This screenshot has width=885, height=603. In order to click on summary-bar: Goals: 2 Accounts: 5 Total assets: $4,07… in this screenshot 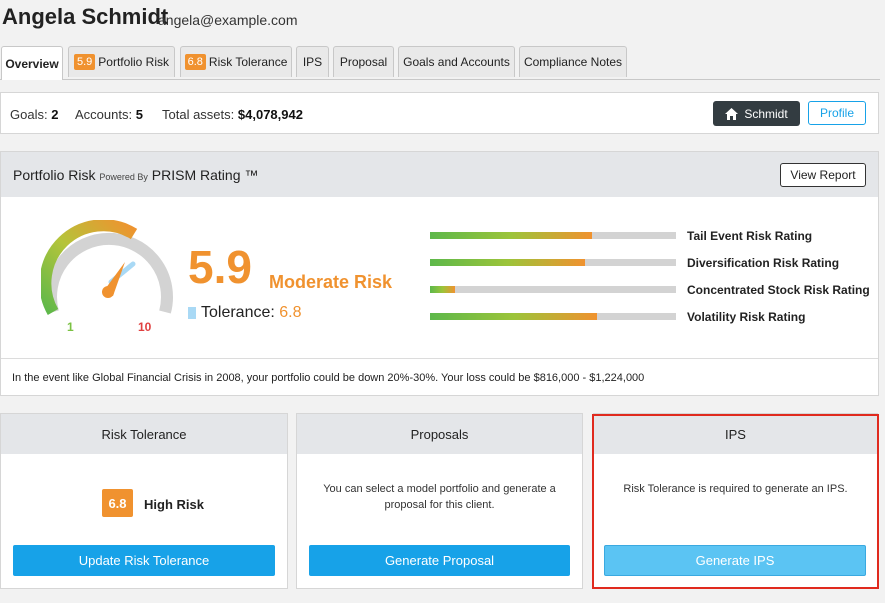, I will do `click(439, 113)`.